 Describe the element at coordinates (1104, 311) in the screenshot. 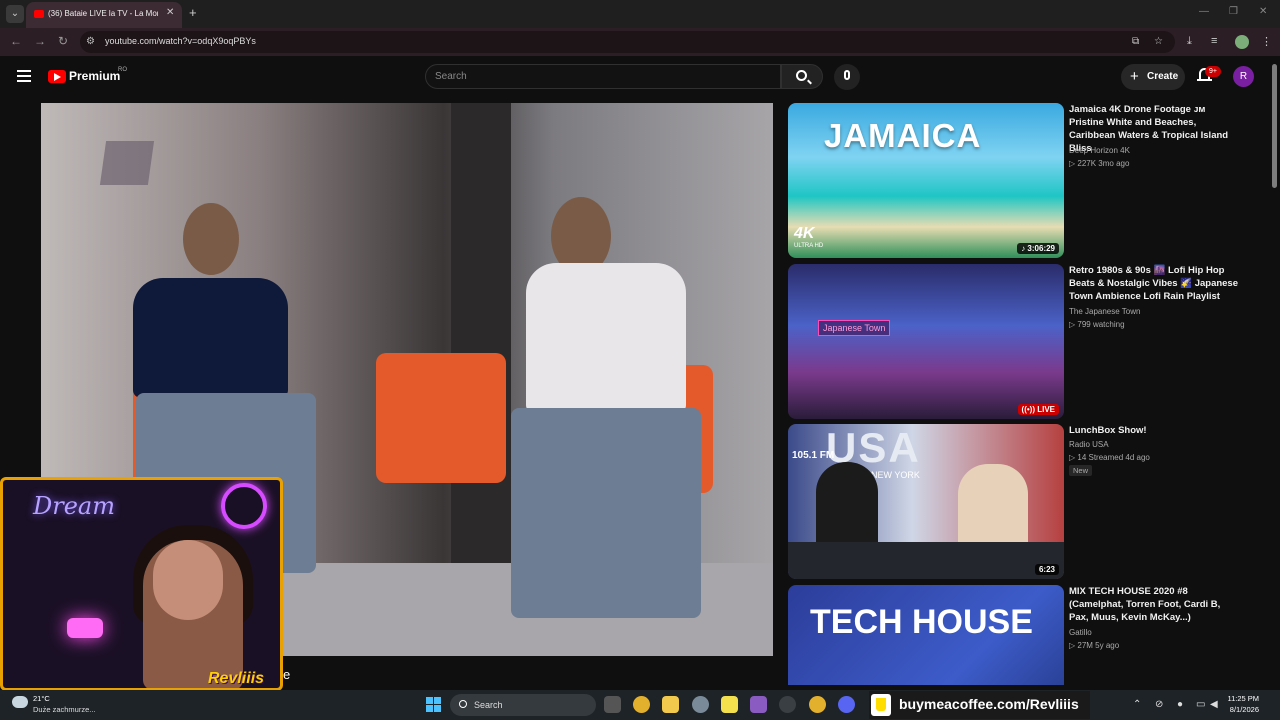

I see `channel-name: The Japanese Town` at that location.